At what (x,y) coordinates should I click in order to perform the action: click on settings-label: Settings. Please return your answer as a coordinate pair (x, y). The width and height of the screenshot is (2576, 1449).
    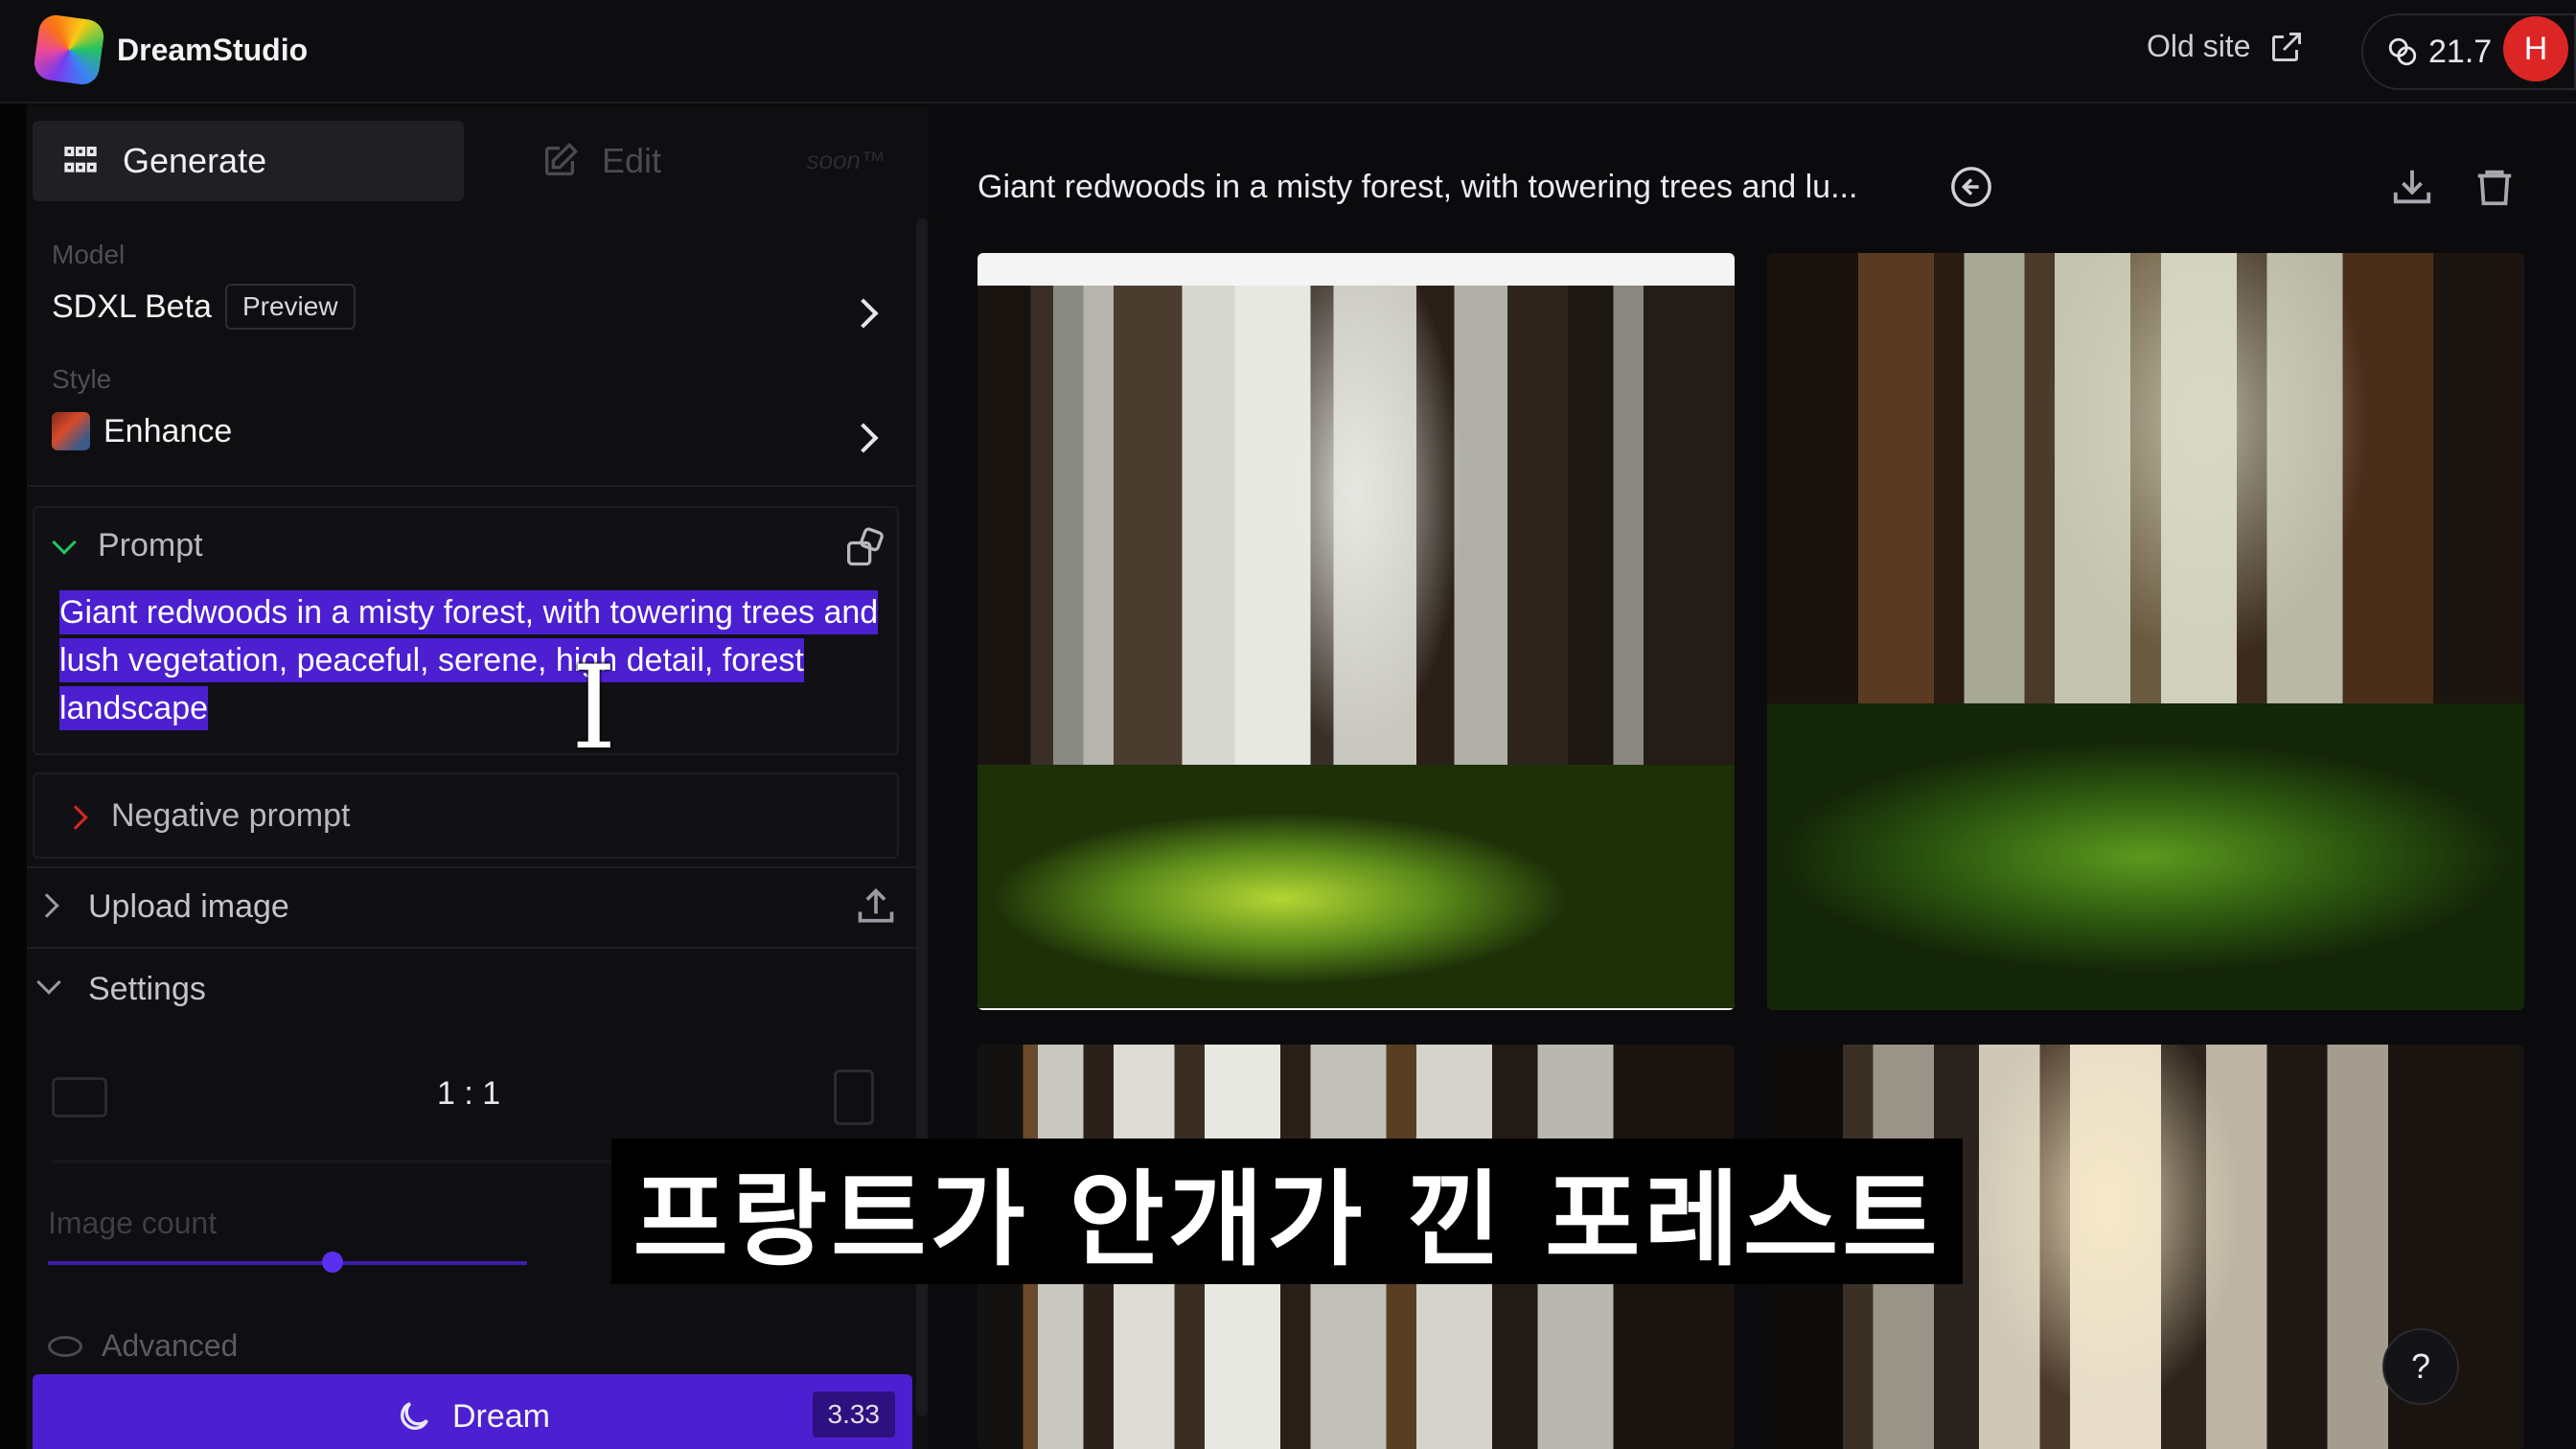
    Looking at the image, I should click on (147, 989).